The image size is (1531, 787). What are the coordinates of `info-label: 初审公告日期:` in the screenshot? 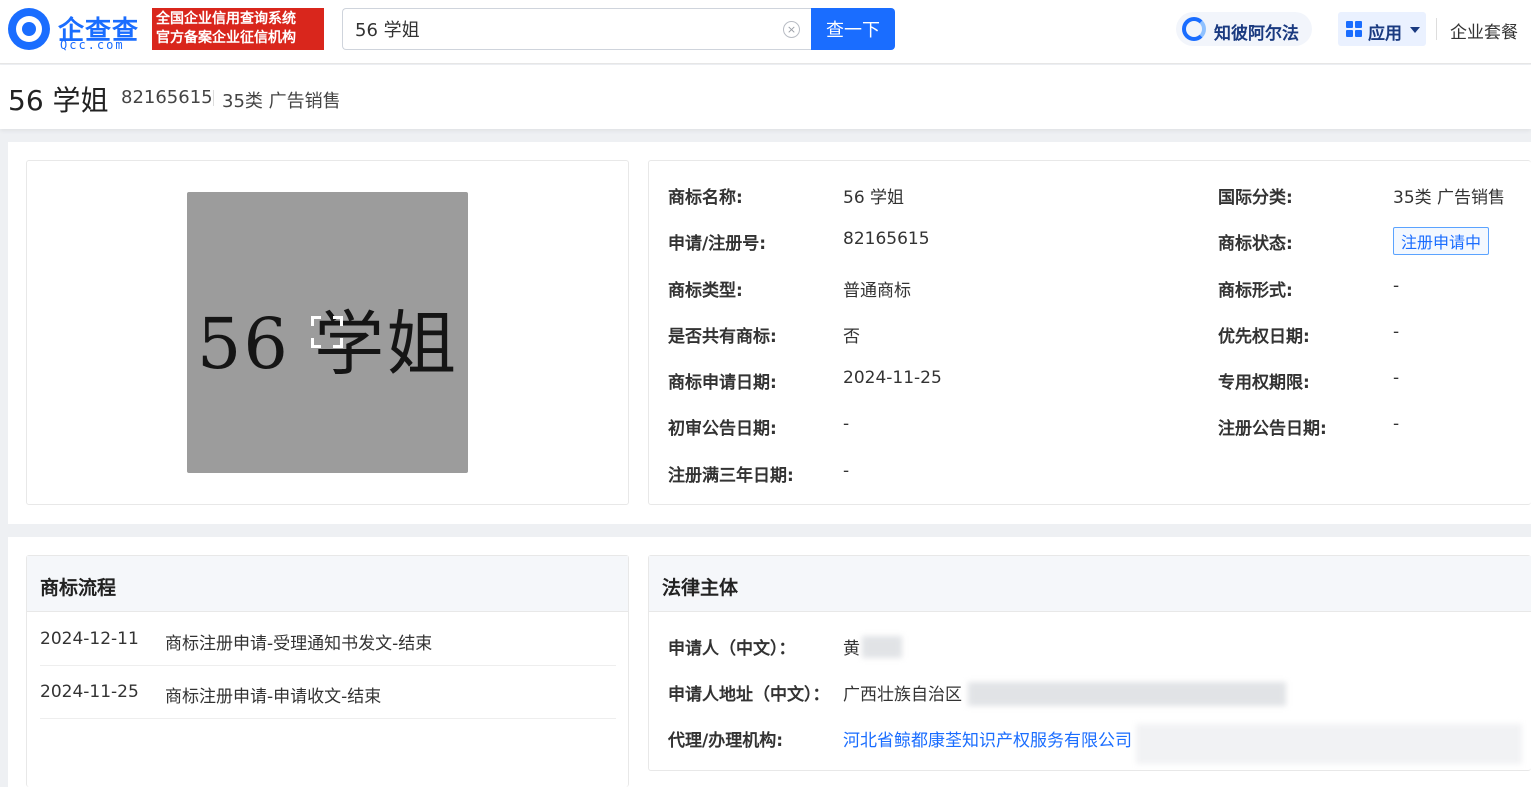 It's located at (722, 429).